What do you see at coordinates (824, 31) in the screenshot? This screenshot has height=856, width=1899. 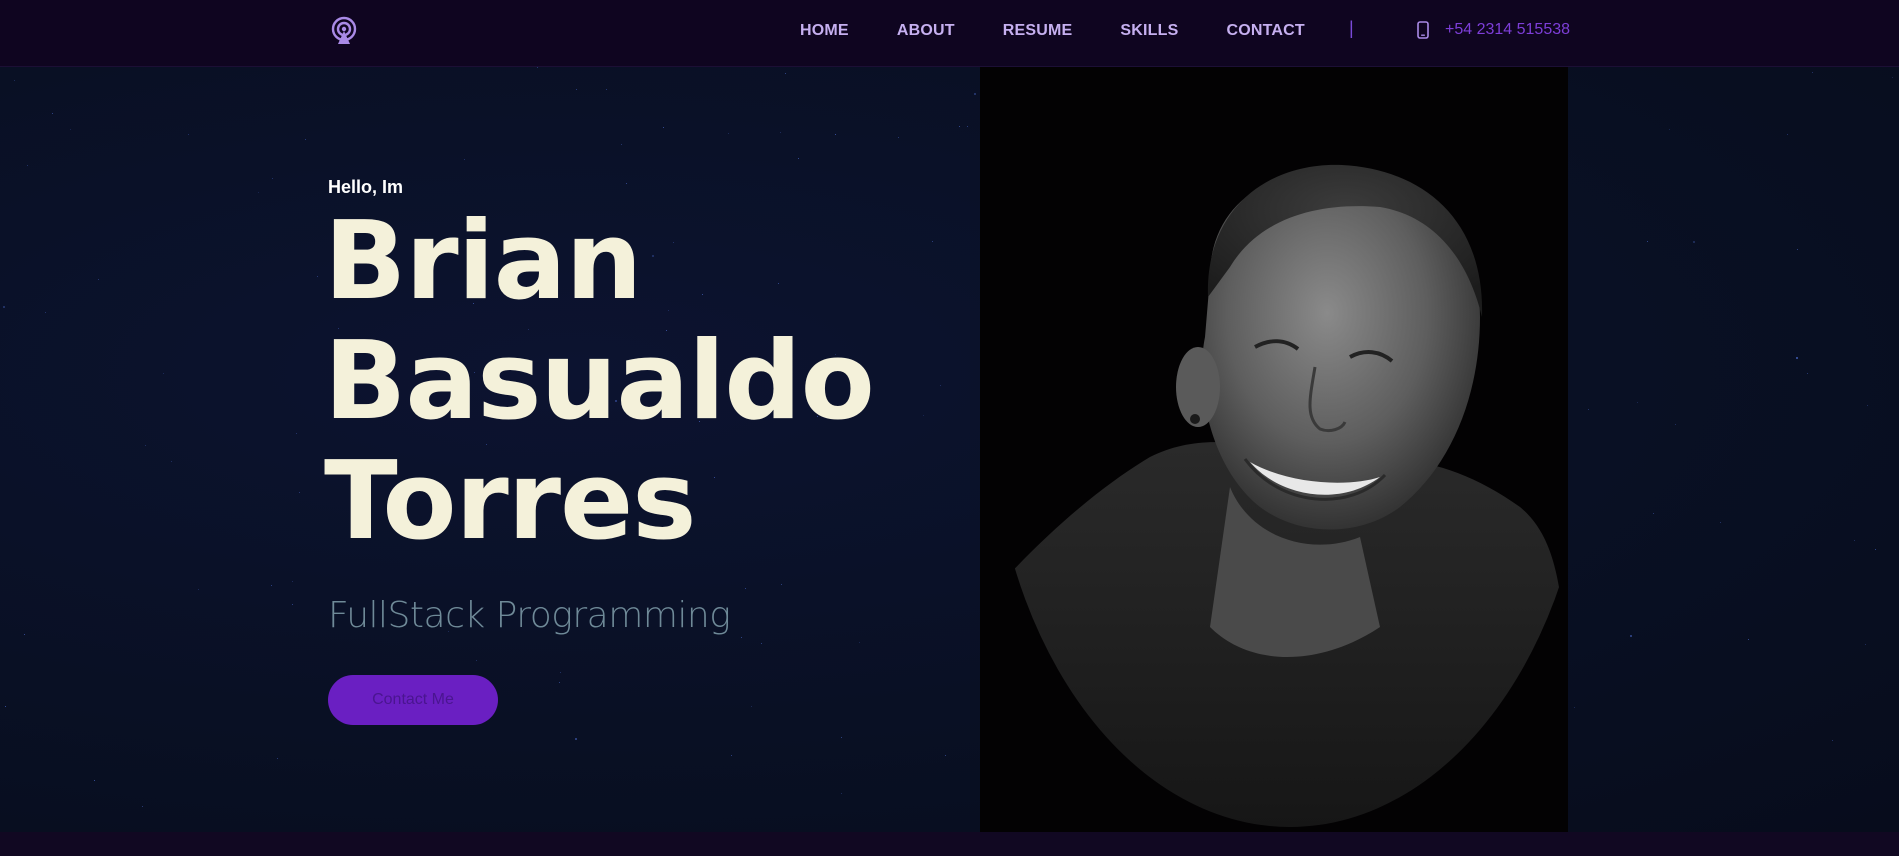 I see `nav-link-home: HOME` at bounding box center [824, 31].